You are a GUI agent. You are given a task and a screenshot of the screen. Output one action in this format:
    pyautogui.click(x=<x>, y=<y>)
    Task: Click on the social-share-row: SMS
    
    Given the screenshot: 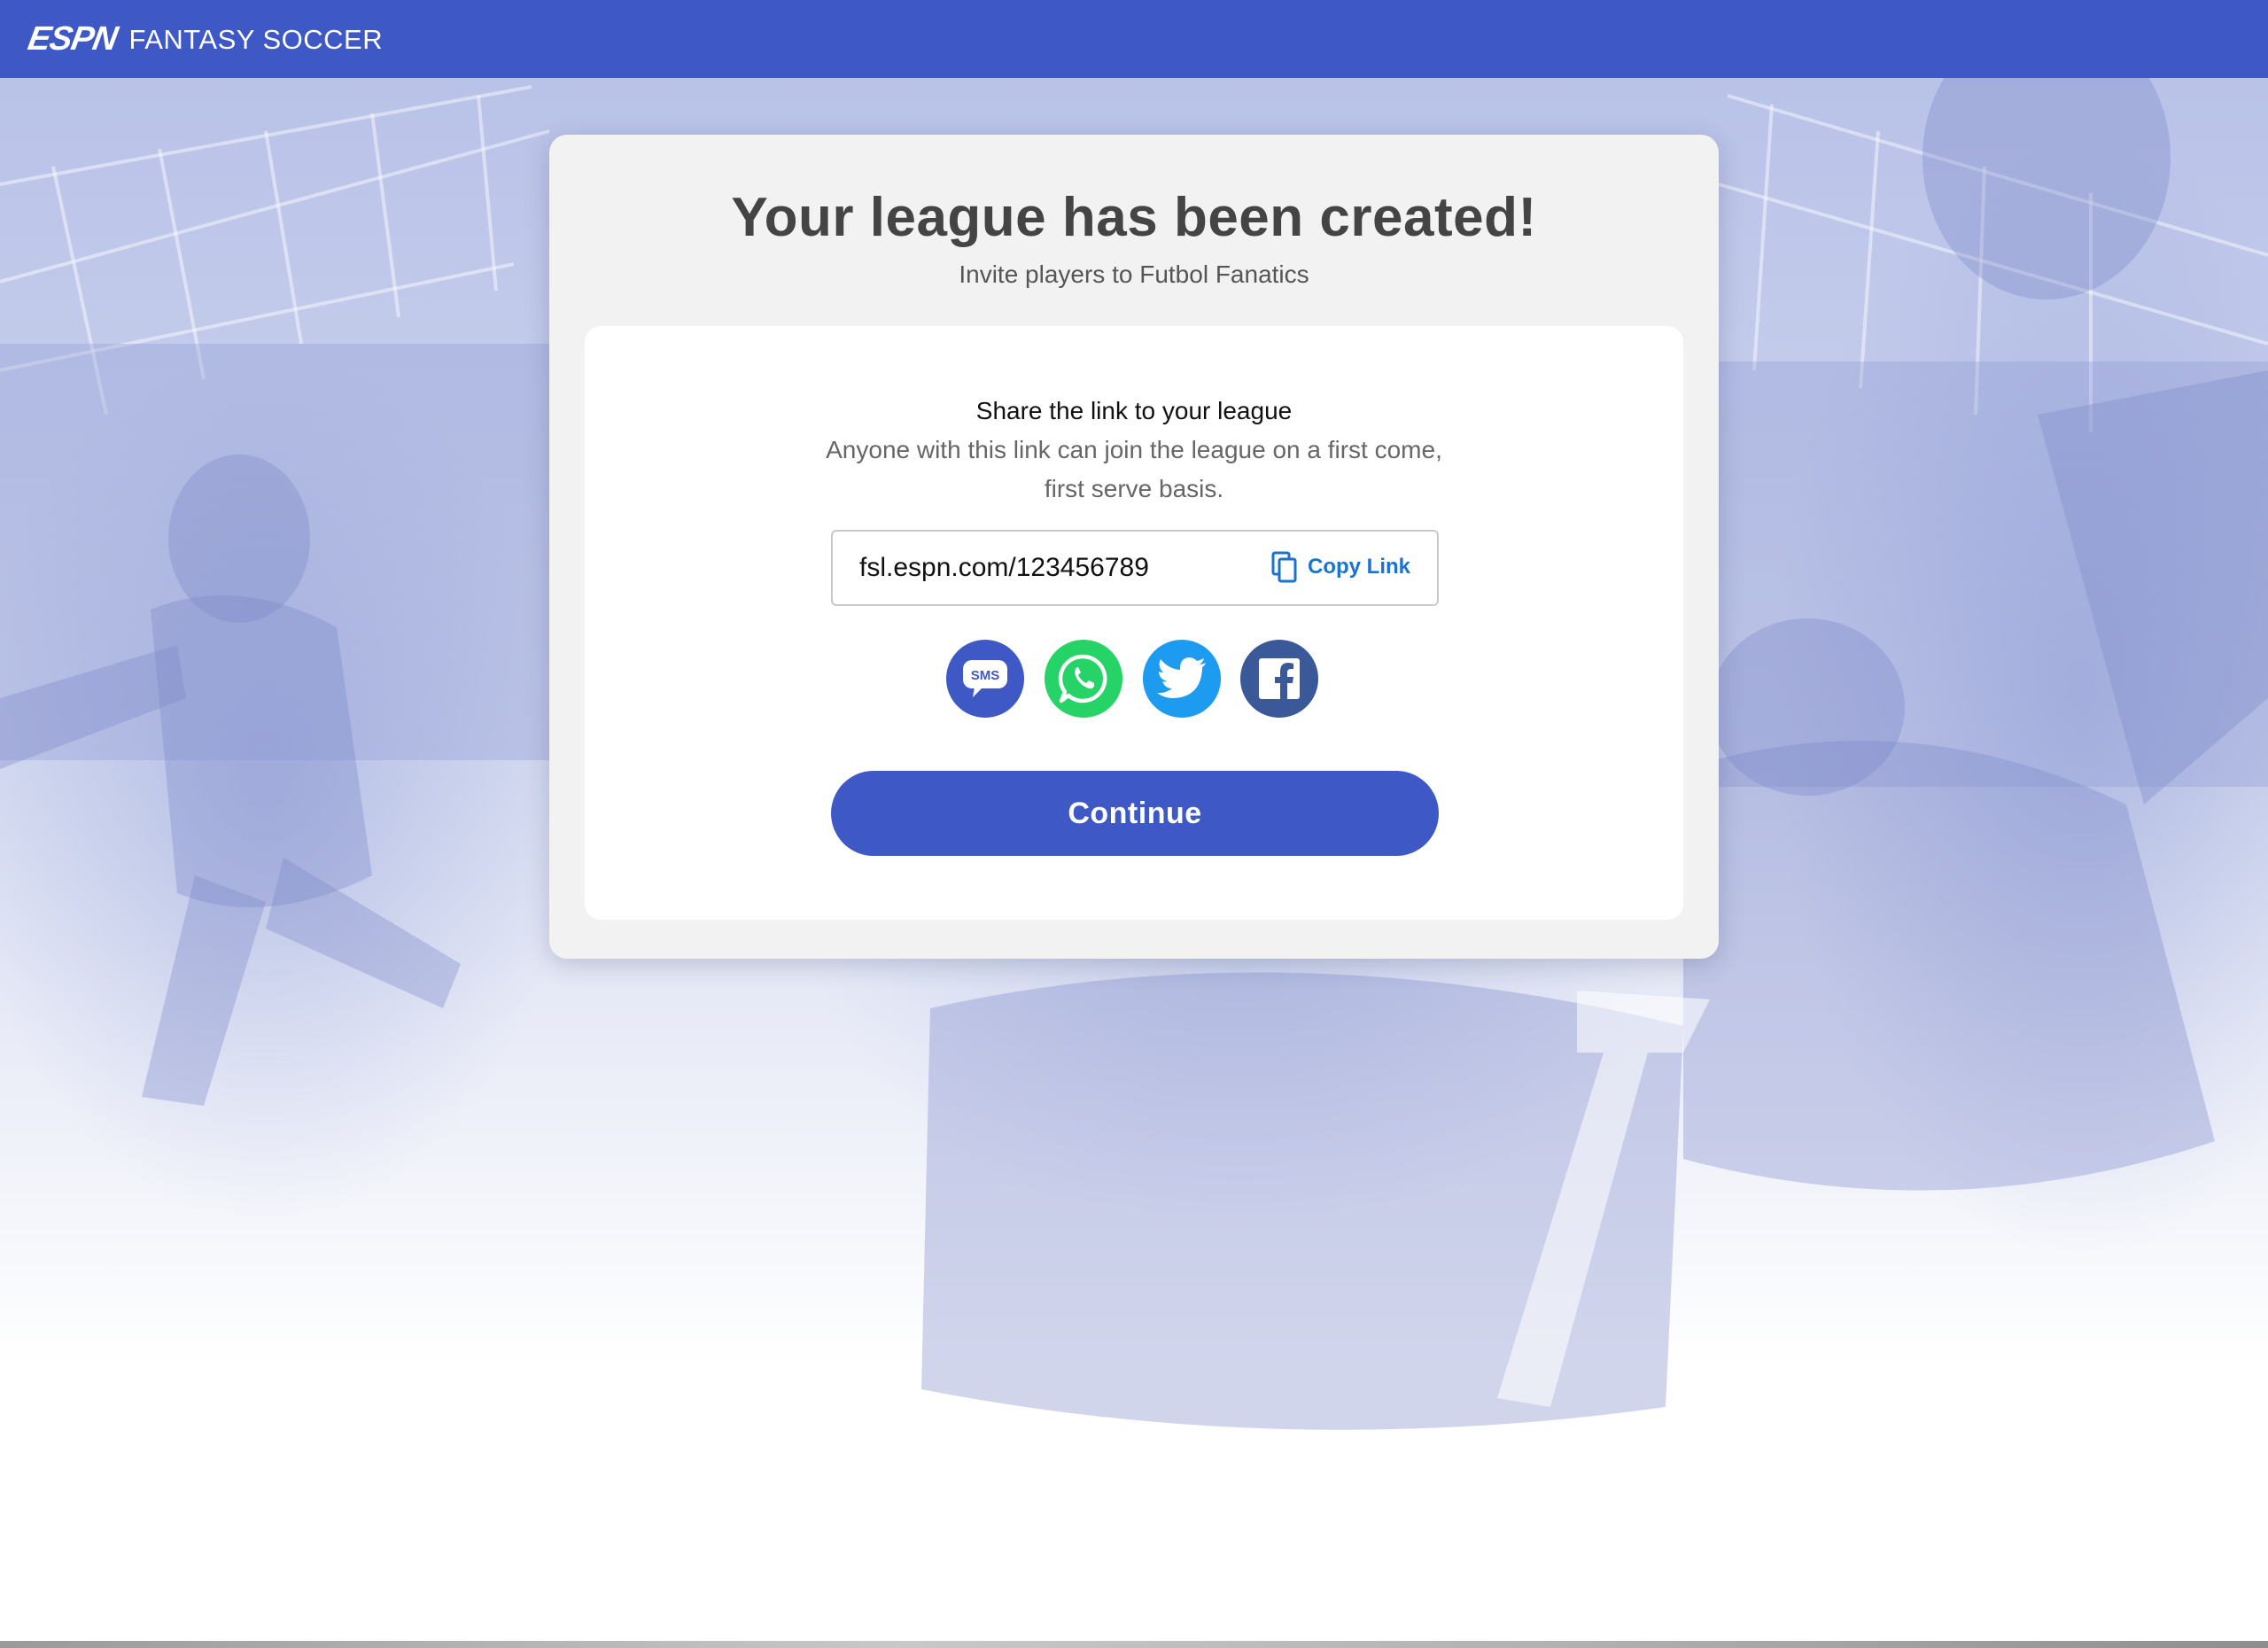 What is the action you would take?
    pyautogui.click(x=1136, y=679)
    